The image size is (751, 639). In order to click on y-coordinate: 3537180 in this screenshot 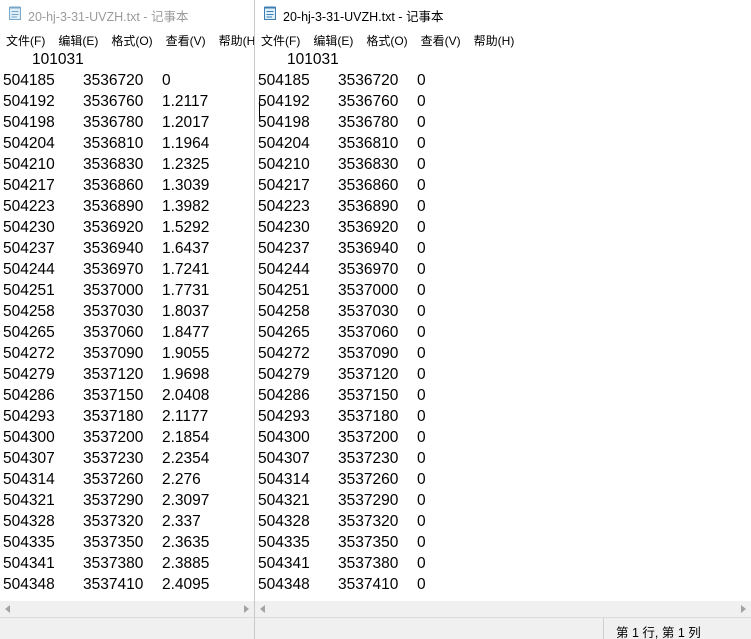, I will do `click(113, 416)`.